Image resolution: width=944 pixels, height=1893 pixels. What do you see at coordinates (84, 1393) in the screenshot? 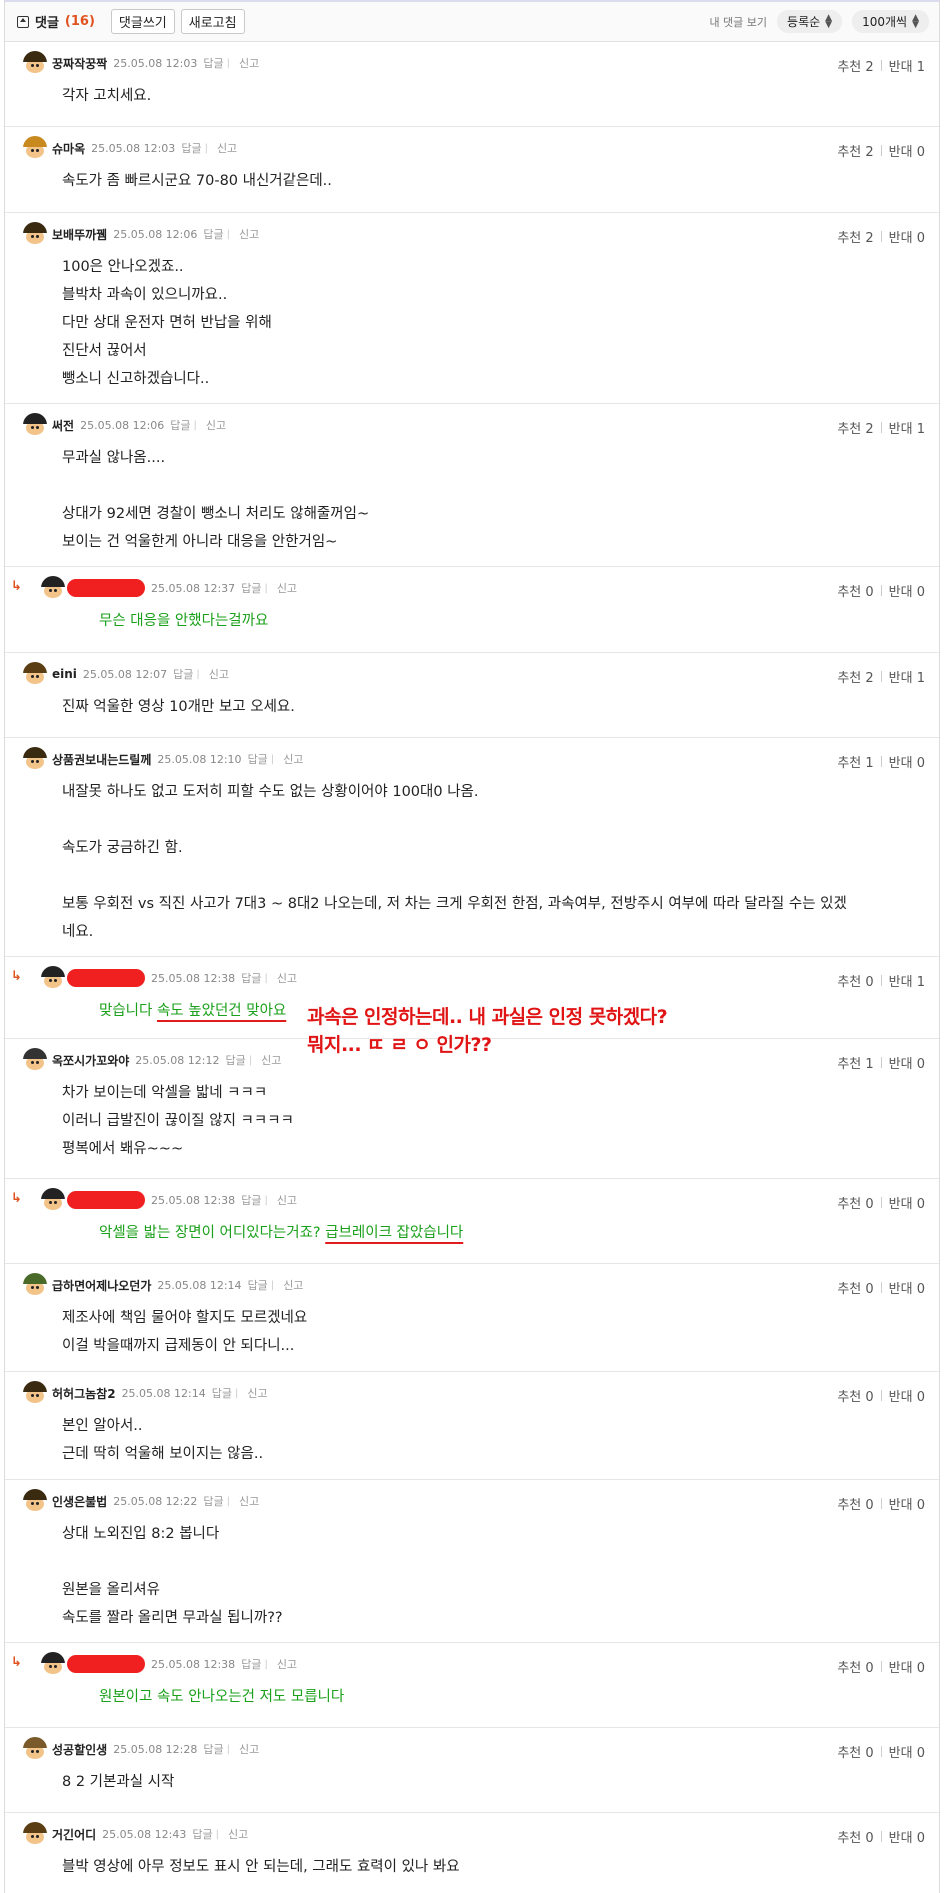
I see `nickname: 허허그놈참2` at bounding box center [84, 1393].